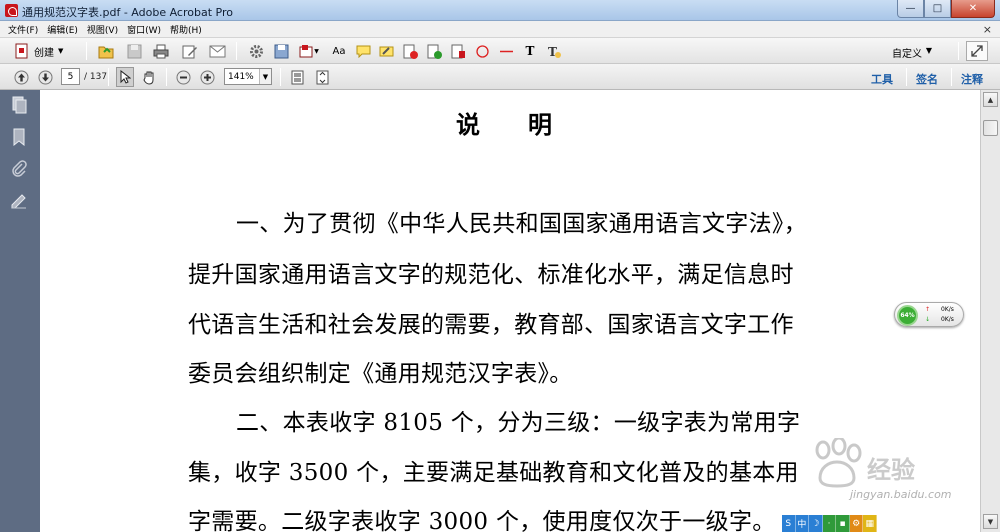  I want to click on pencil-document-icon, so click(189, 51).